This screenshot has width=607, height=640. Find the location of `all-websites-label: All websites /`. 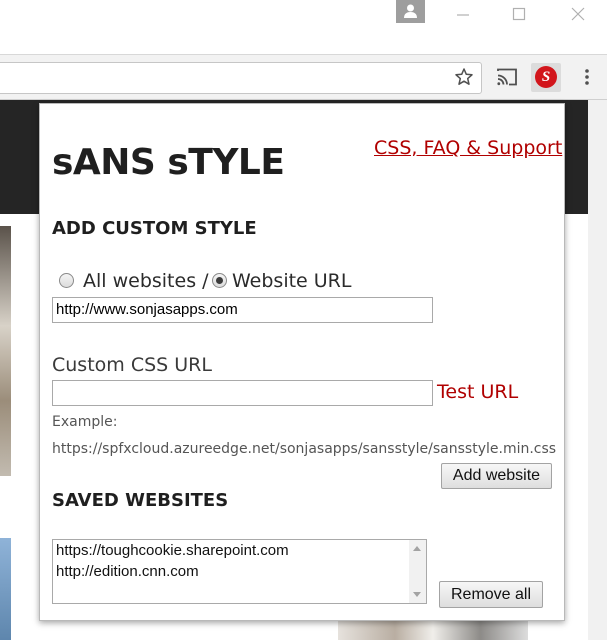

all-websites-label: All websites / is located at coordinates (146, 281).